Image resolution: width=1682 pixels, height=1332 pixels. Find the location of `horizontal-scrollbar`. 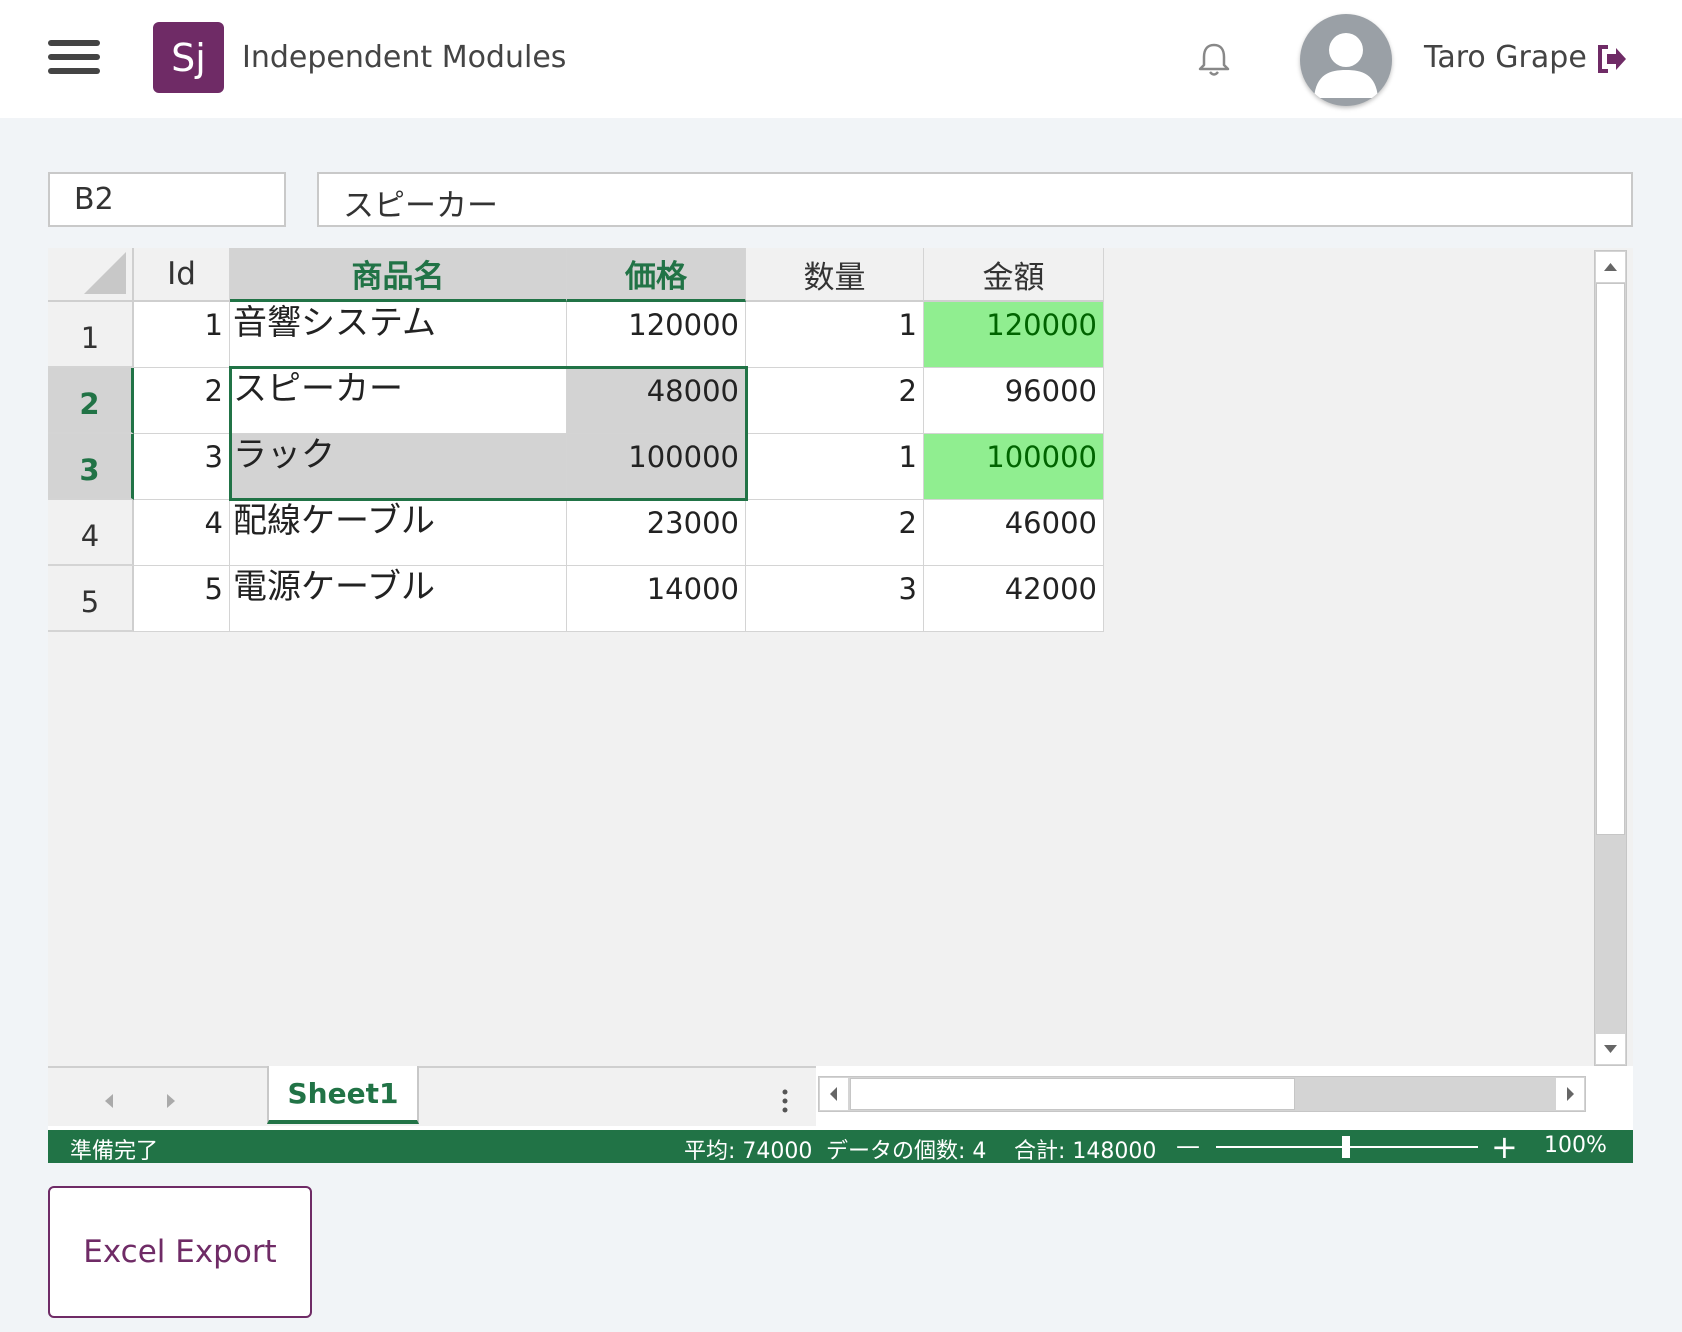

horizontal-scrollbar is located at coordinates (1202, 1094).